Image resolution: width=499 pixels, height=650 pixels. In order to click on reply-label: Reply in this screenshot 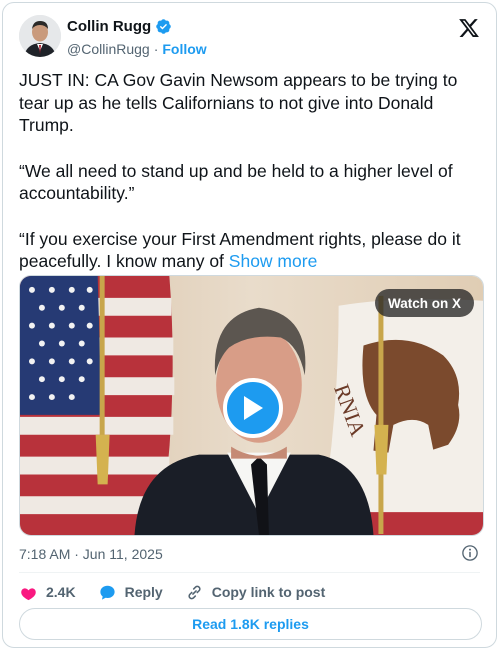, I will do `click(143, 592)`.